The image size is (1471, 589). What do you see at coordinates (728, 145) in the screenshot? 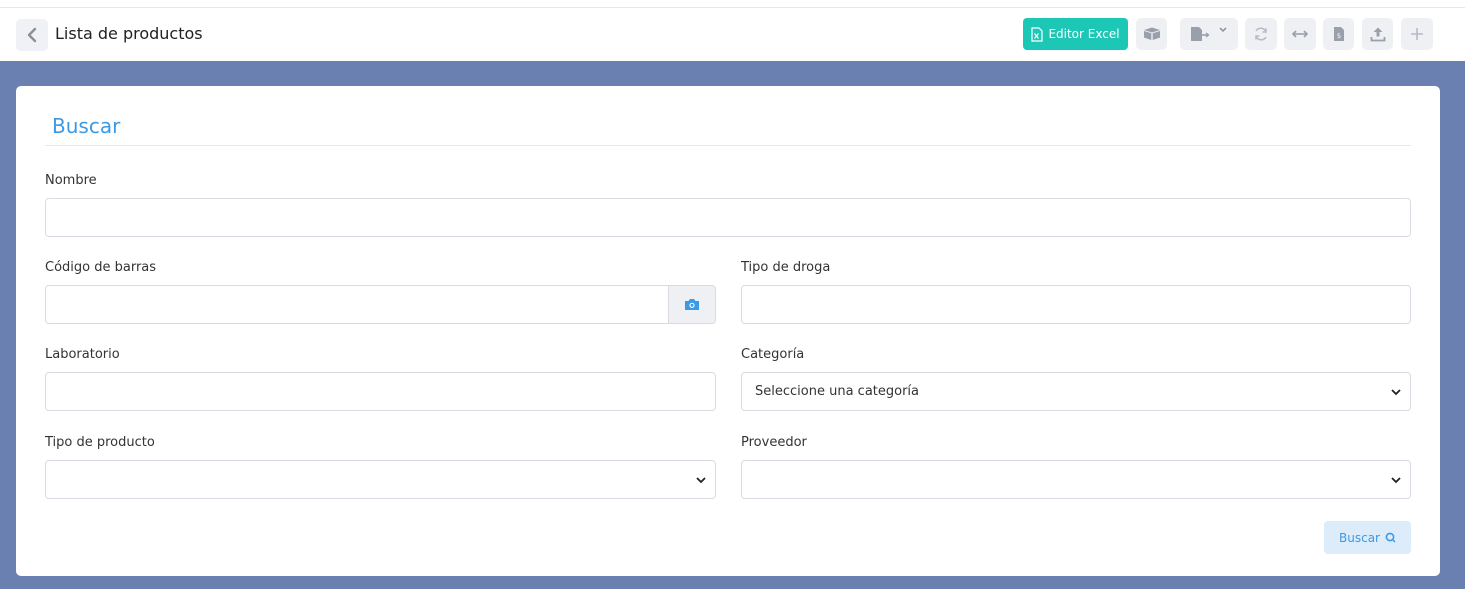
I see `title-divider` at bounding box center [728, 145].